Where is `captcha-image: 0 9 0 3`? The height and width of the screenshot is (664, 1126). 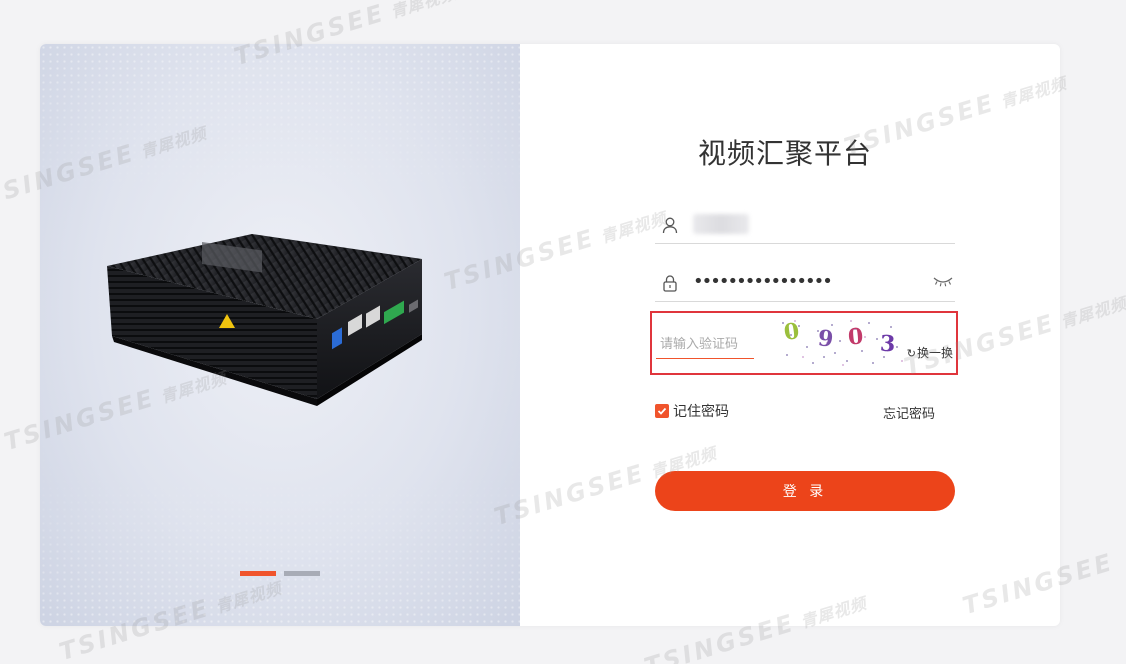 captcha-image: 0 9 0 3 is located at coordinates (841, 342).